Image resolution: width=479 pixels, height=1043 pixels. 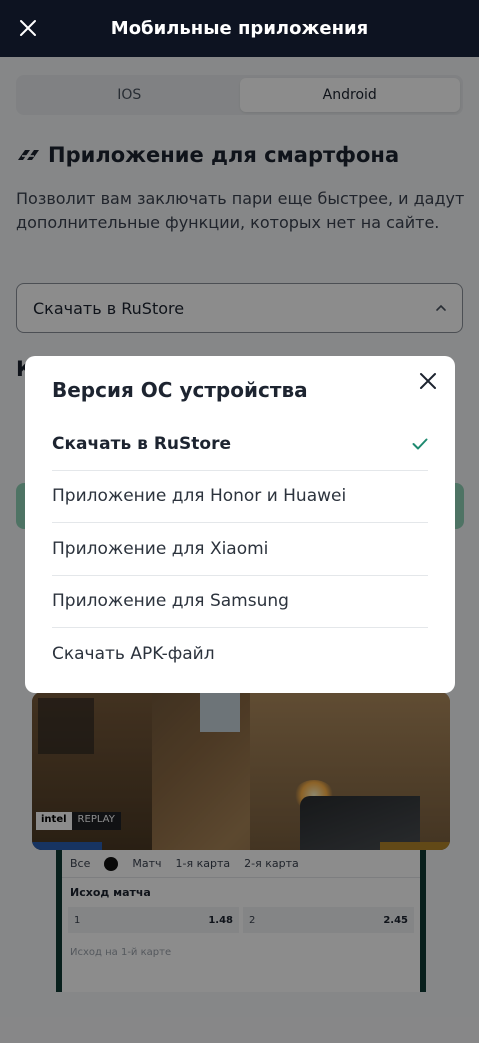 I want to click on checkmark-icon, so click(x=420, y=444).